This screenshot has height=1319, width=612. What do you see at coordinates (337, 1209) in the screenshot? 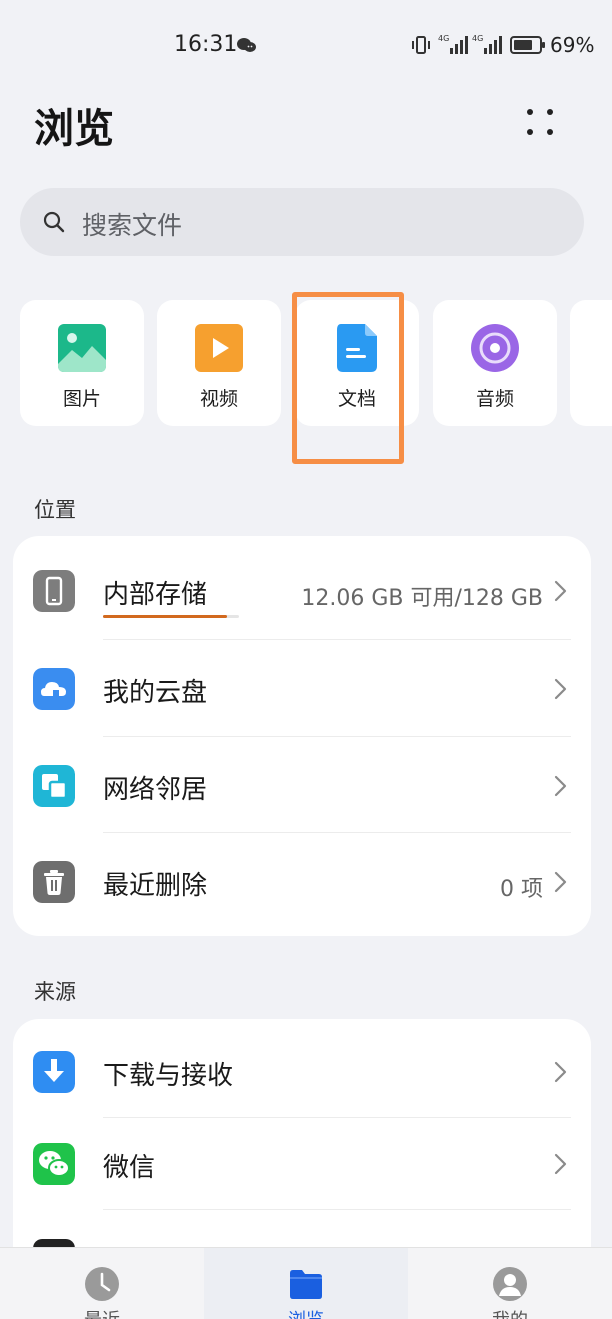
I see `divider` at bounding box center [337, 1209].